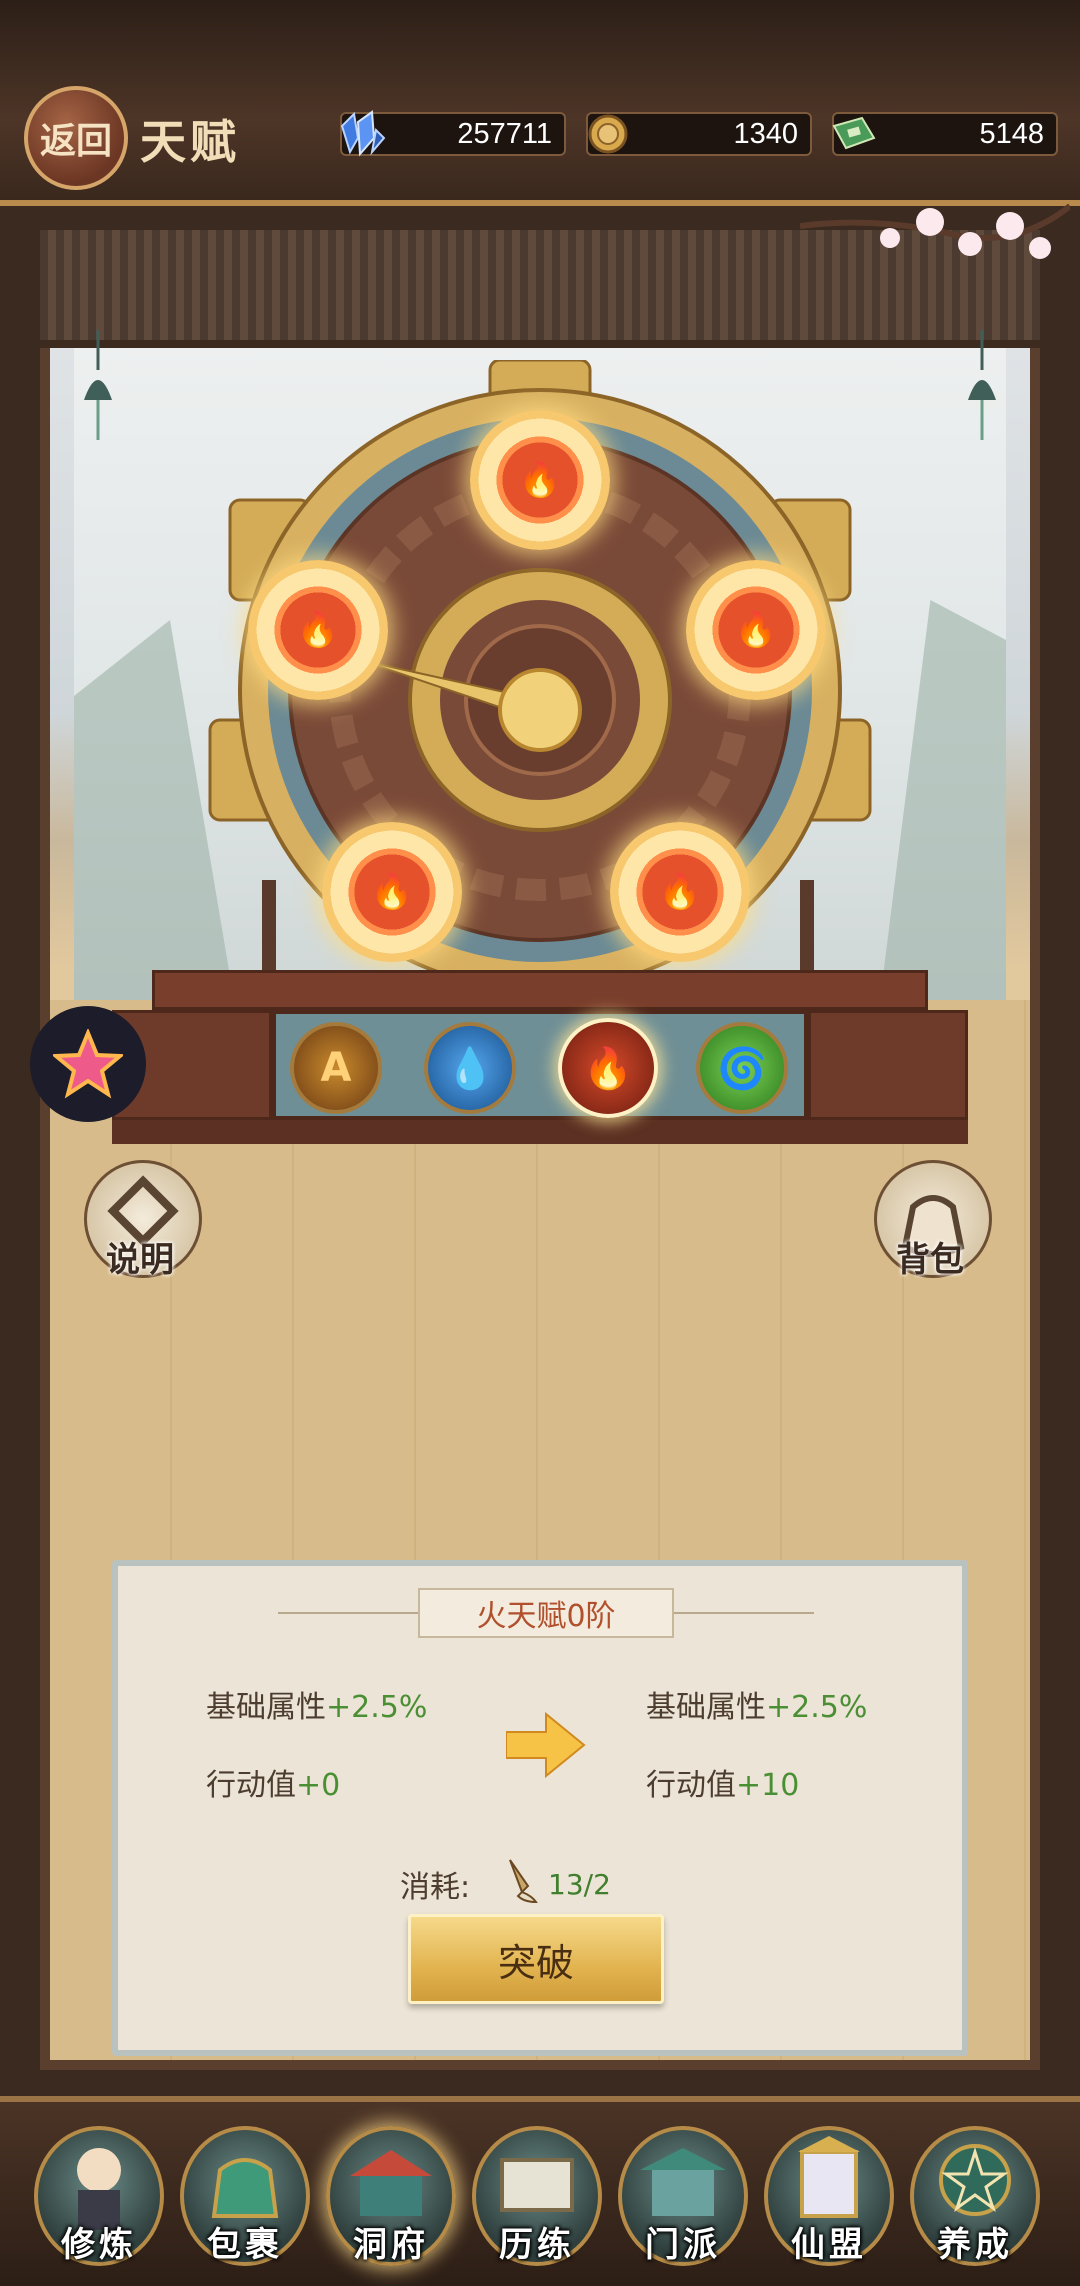 The width and height of the screenshot is (1080, 2286). I want to click on fire-slot-top: 🔥, so click(540, 480).